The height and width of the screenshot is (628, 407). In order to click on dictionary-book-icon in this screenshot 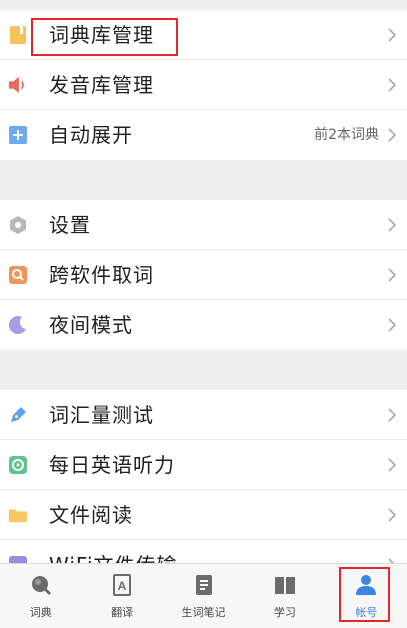, I will do `click(18, 35)`.